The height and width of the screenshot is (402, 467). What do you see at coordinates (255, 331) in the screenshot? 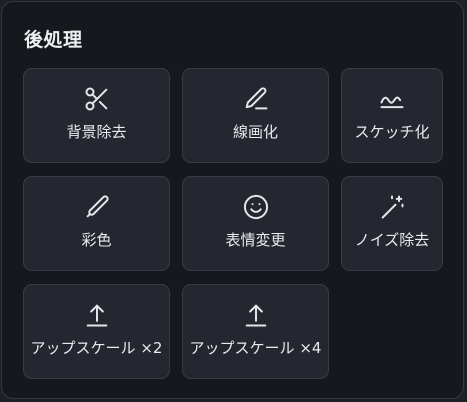
I see `upscale-4x-button: アップスケール ×4` at bounding box center [255, 331].